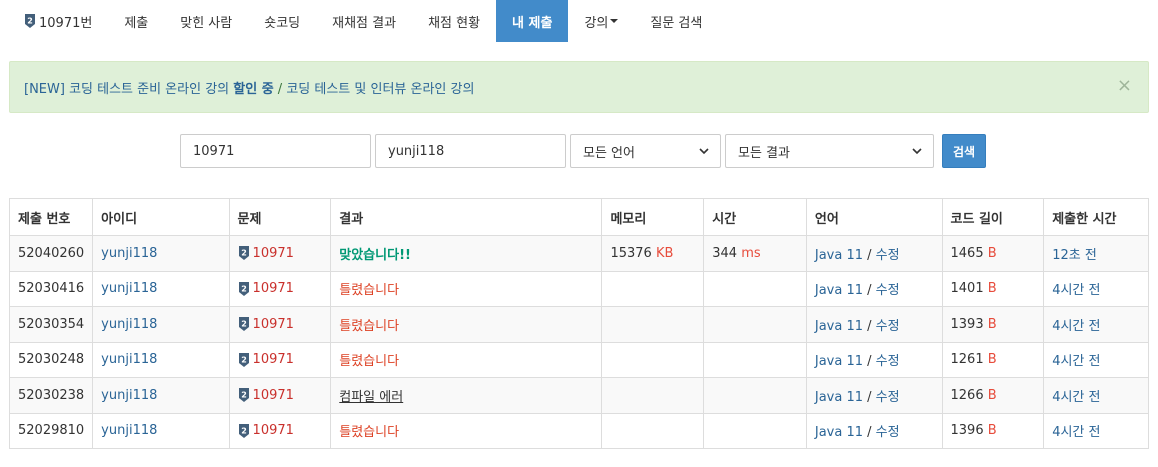 The height and width of the screenshot is (467, 1158). What do you see at coordinates (964, 151) in the screenshot?
I see `search-button: 검색` at bounding box center [964, 151].